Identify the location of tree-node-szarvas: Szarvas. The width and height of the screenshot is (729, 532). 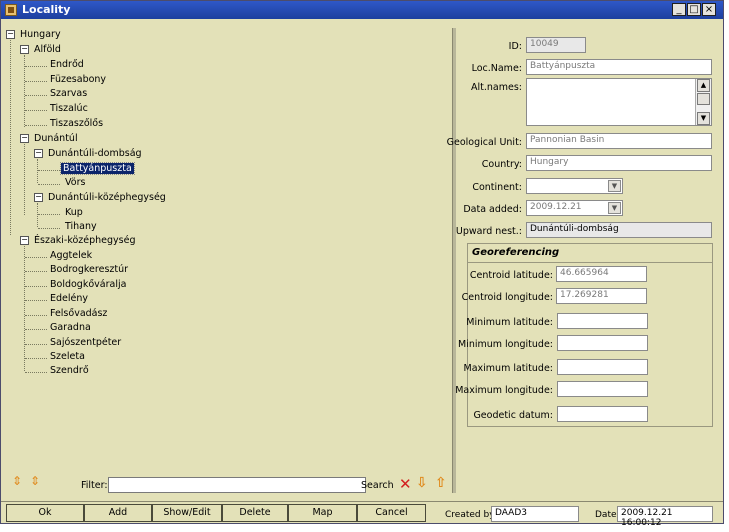
(68, 94).